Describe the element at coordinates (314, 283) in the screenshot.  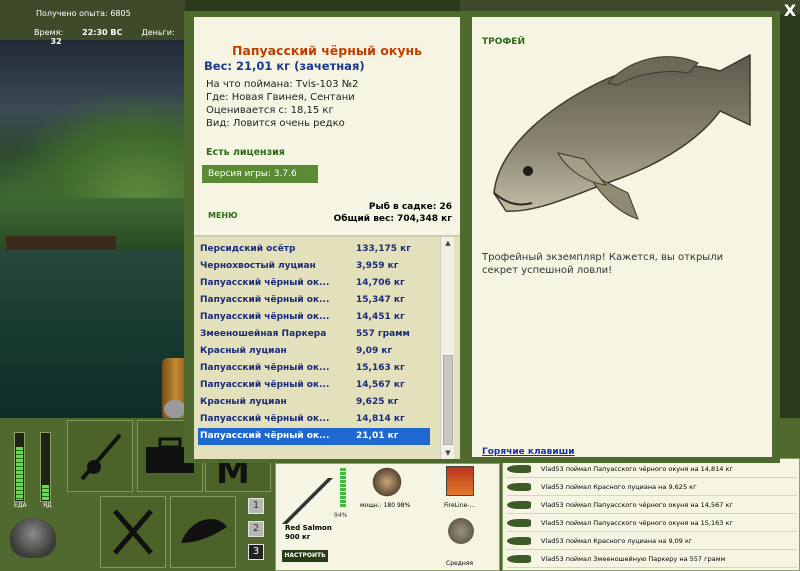
I see `list-item: Папуасский чёрный ок... 14,706 кг` at that location.